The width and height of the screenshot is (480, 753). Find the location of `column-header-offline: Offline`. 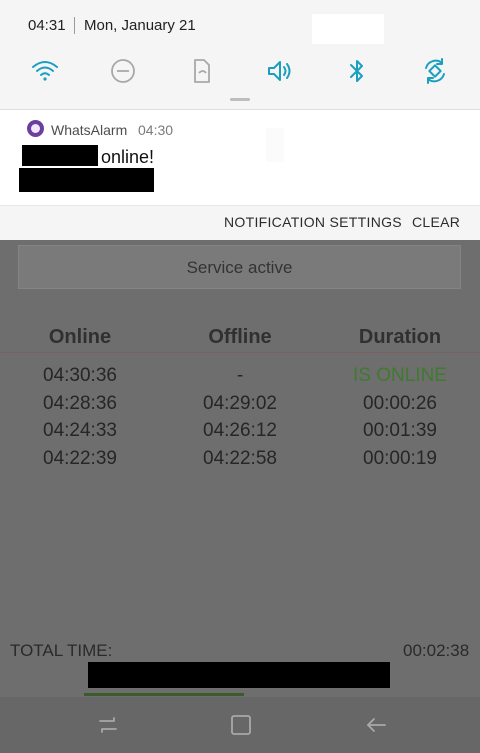

column-header-offline: Offline is located at coordinates (240, 337).